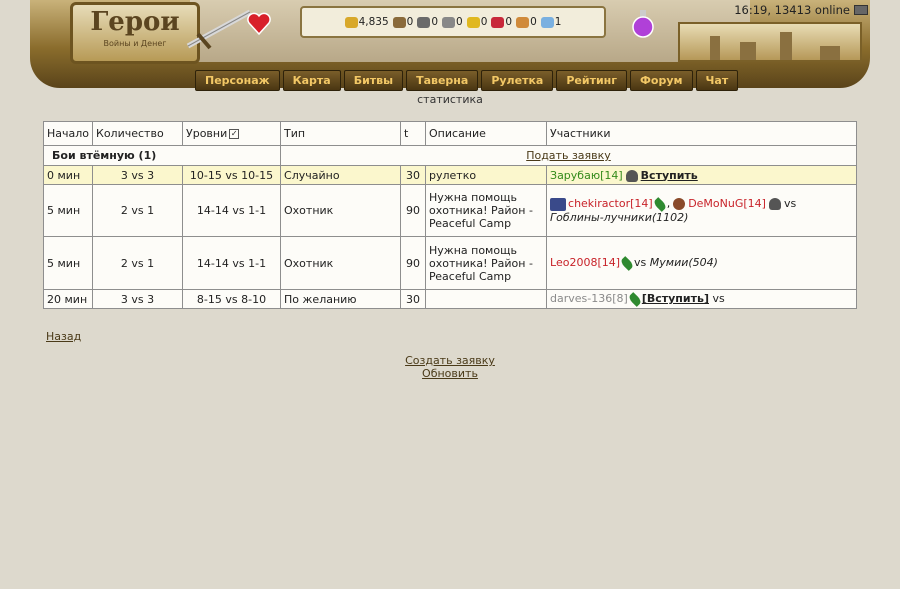 This screenshot has width=900, height=589. Describe the element at coordinates (135, 22) in the screenshot. I see `logo-title: Герои` at that location.